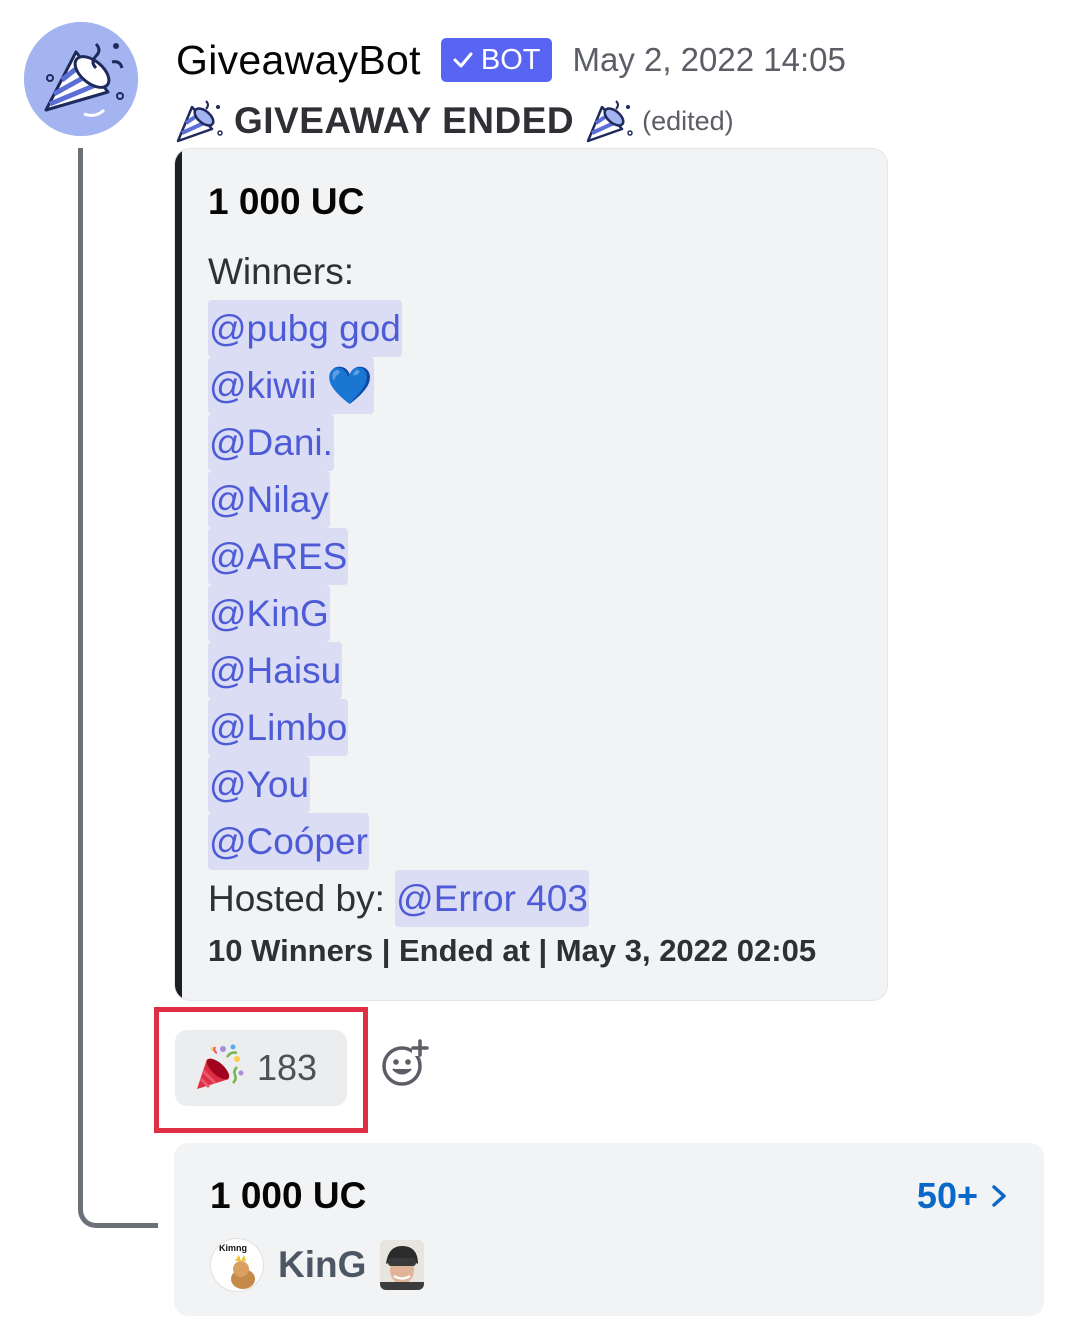 This screenshot has height=1338, width=1080. Describe the element at coordinates (288, 841) in the screenshot. I see `winner-mention: @Coóper` at that location.